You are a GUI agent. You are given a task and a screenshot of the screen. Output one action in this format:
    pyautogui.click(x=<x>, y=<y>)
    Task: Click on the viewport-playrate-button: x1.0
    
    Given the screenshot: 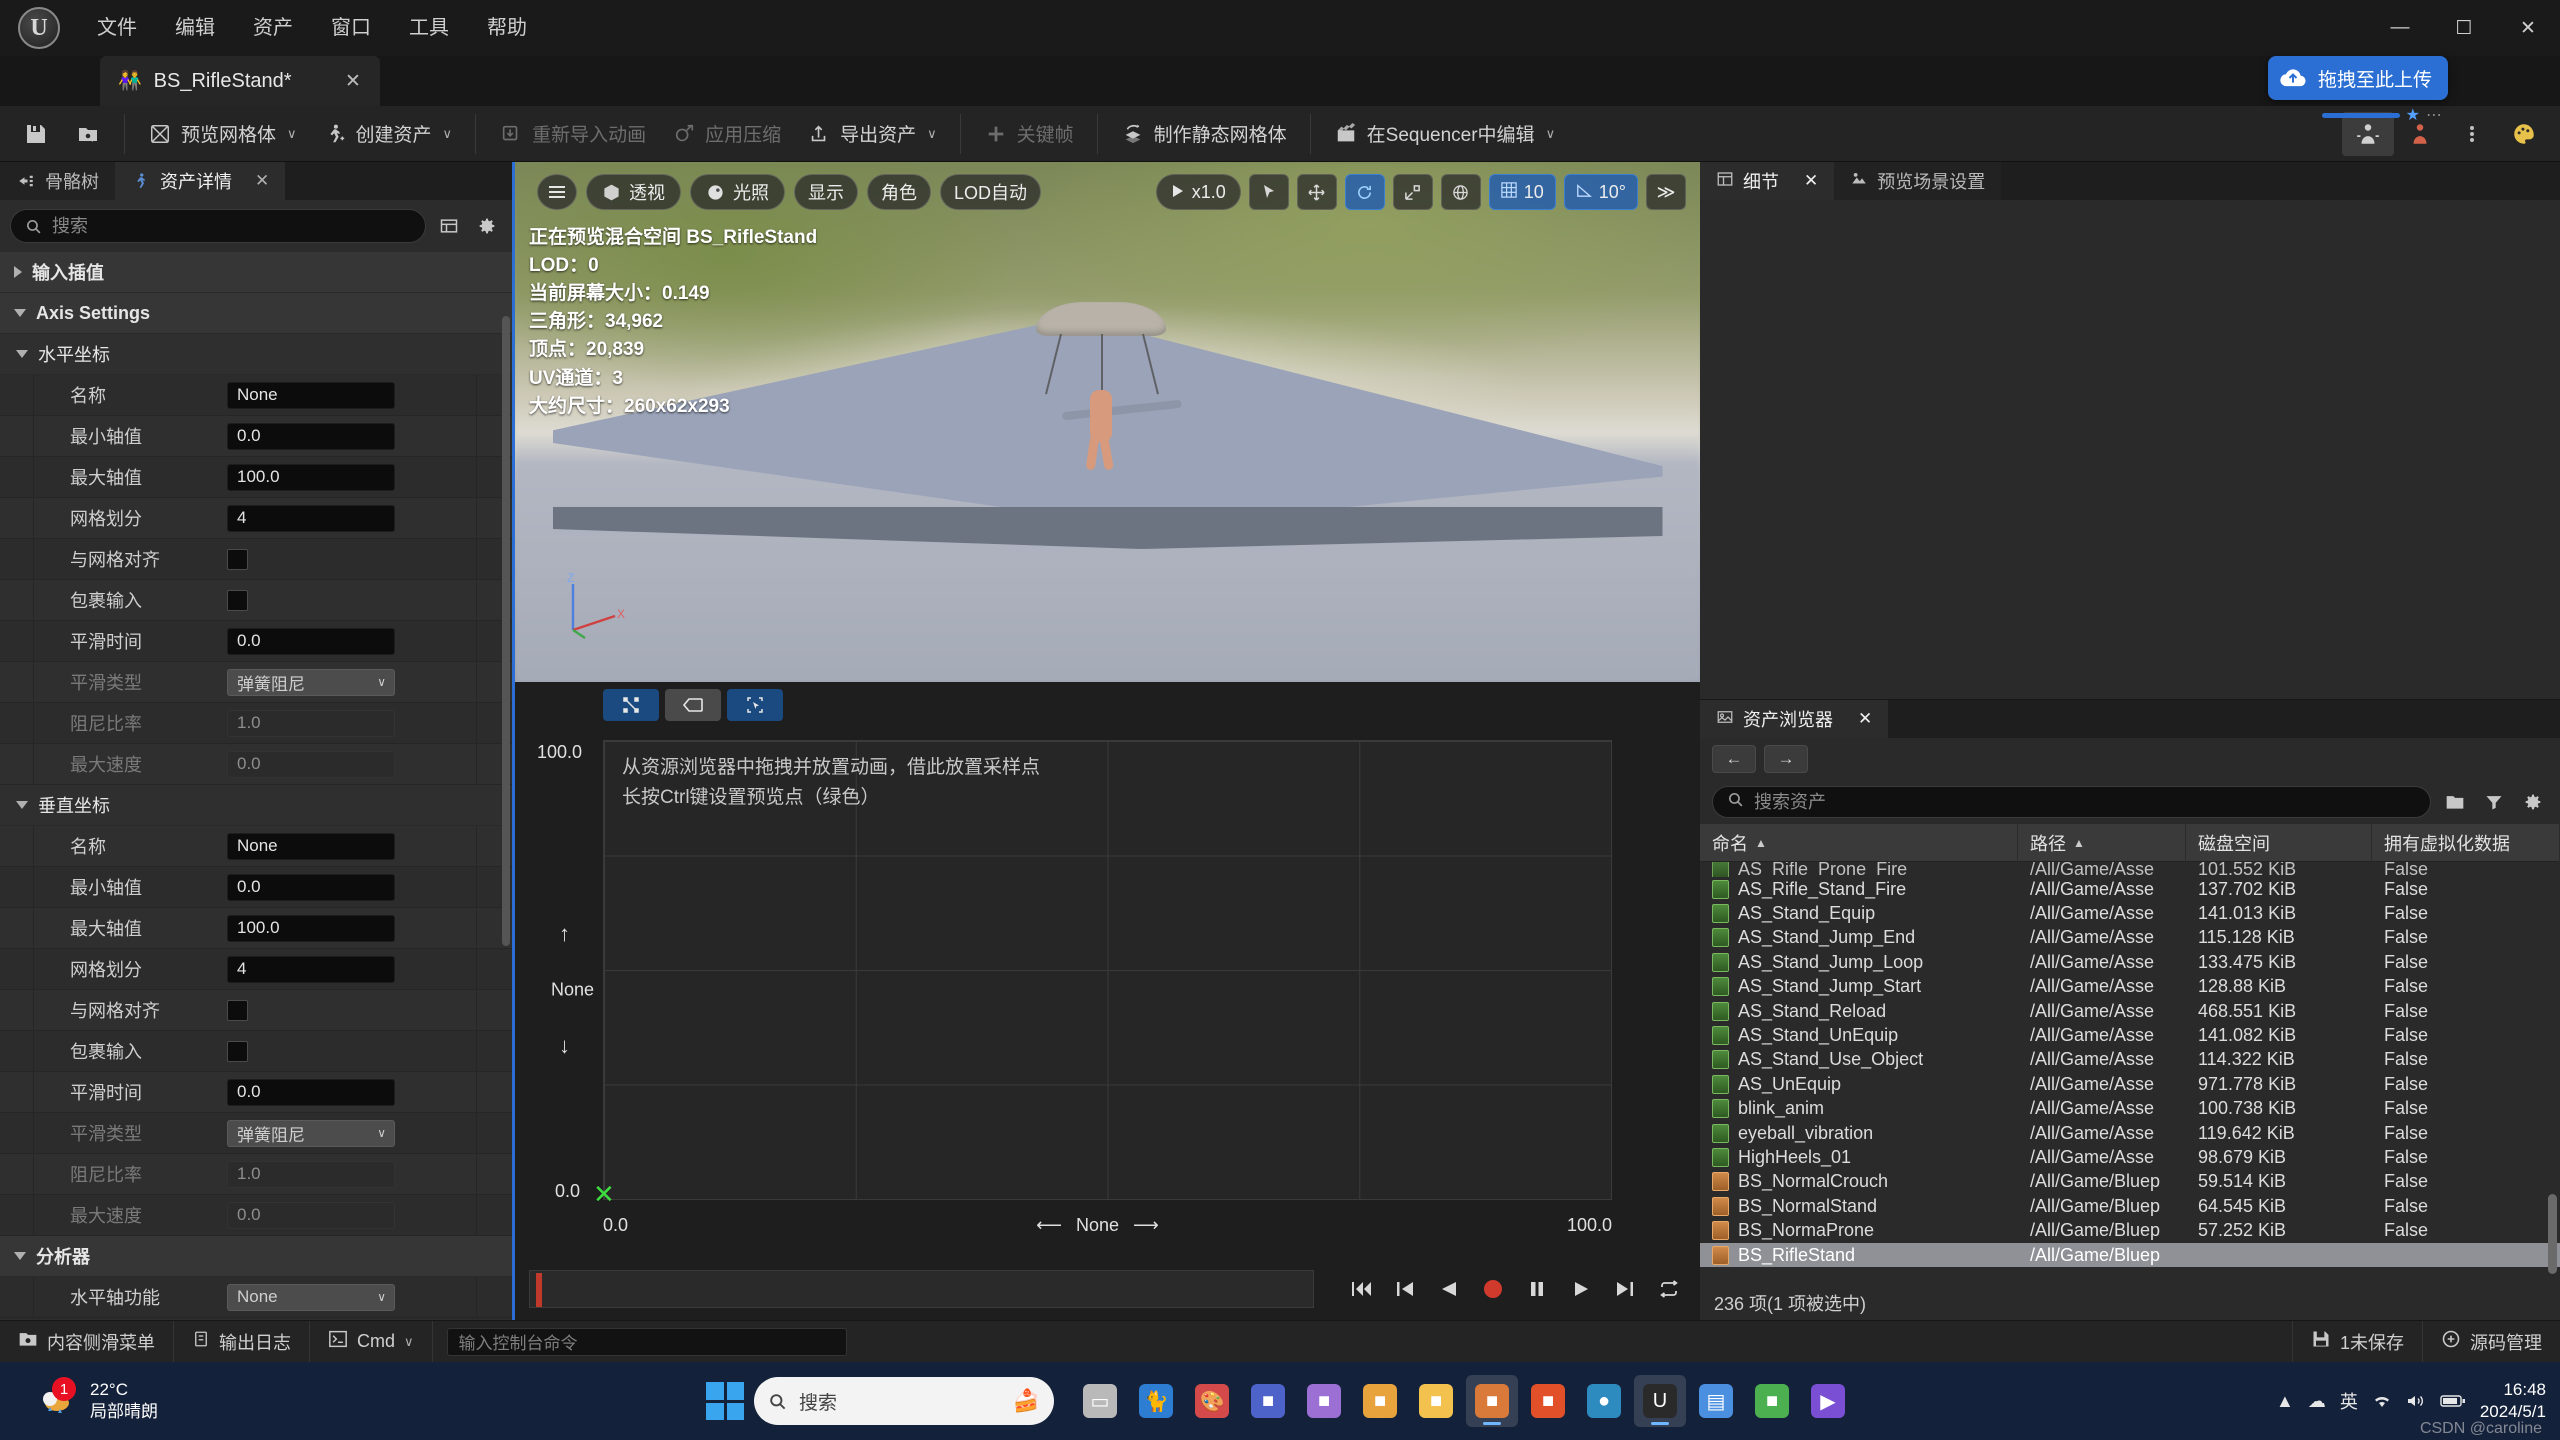 What is the action you would take?
    pyautogui.click(x=1198, y=192)
    